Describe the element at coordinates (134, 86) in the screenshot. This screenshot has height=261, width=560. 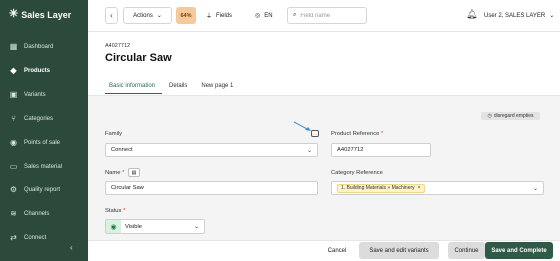
I see `tab-basic-information: Basic information` at that location.